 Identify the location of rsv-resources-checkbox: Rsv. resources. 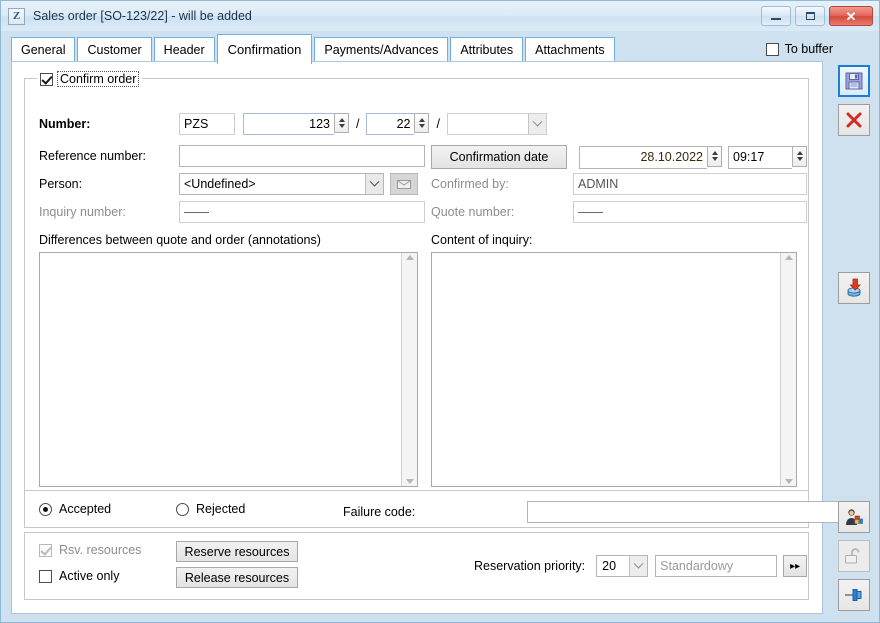
(90, 550).